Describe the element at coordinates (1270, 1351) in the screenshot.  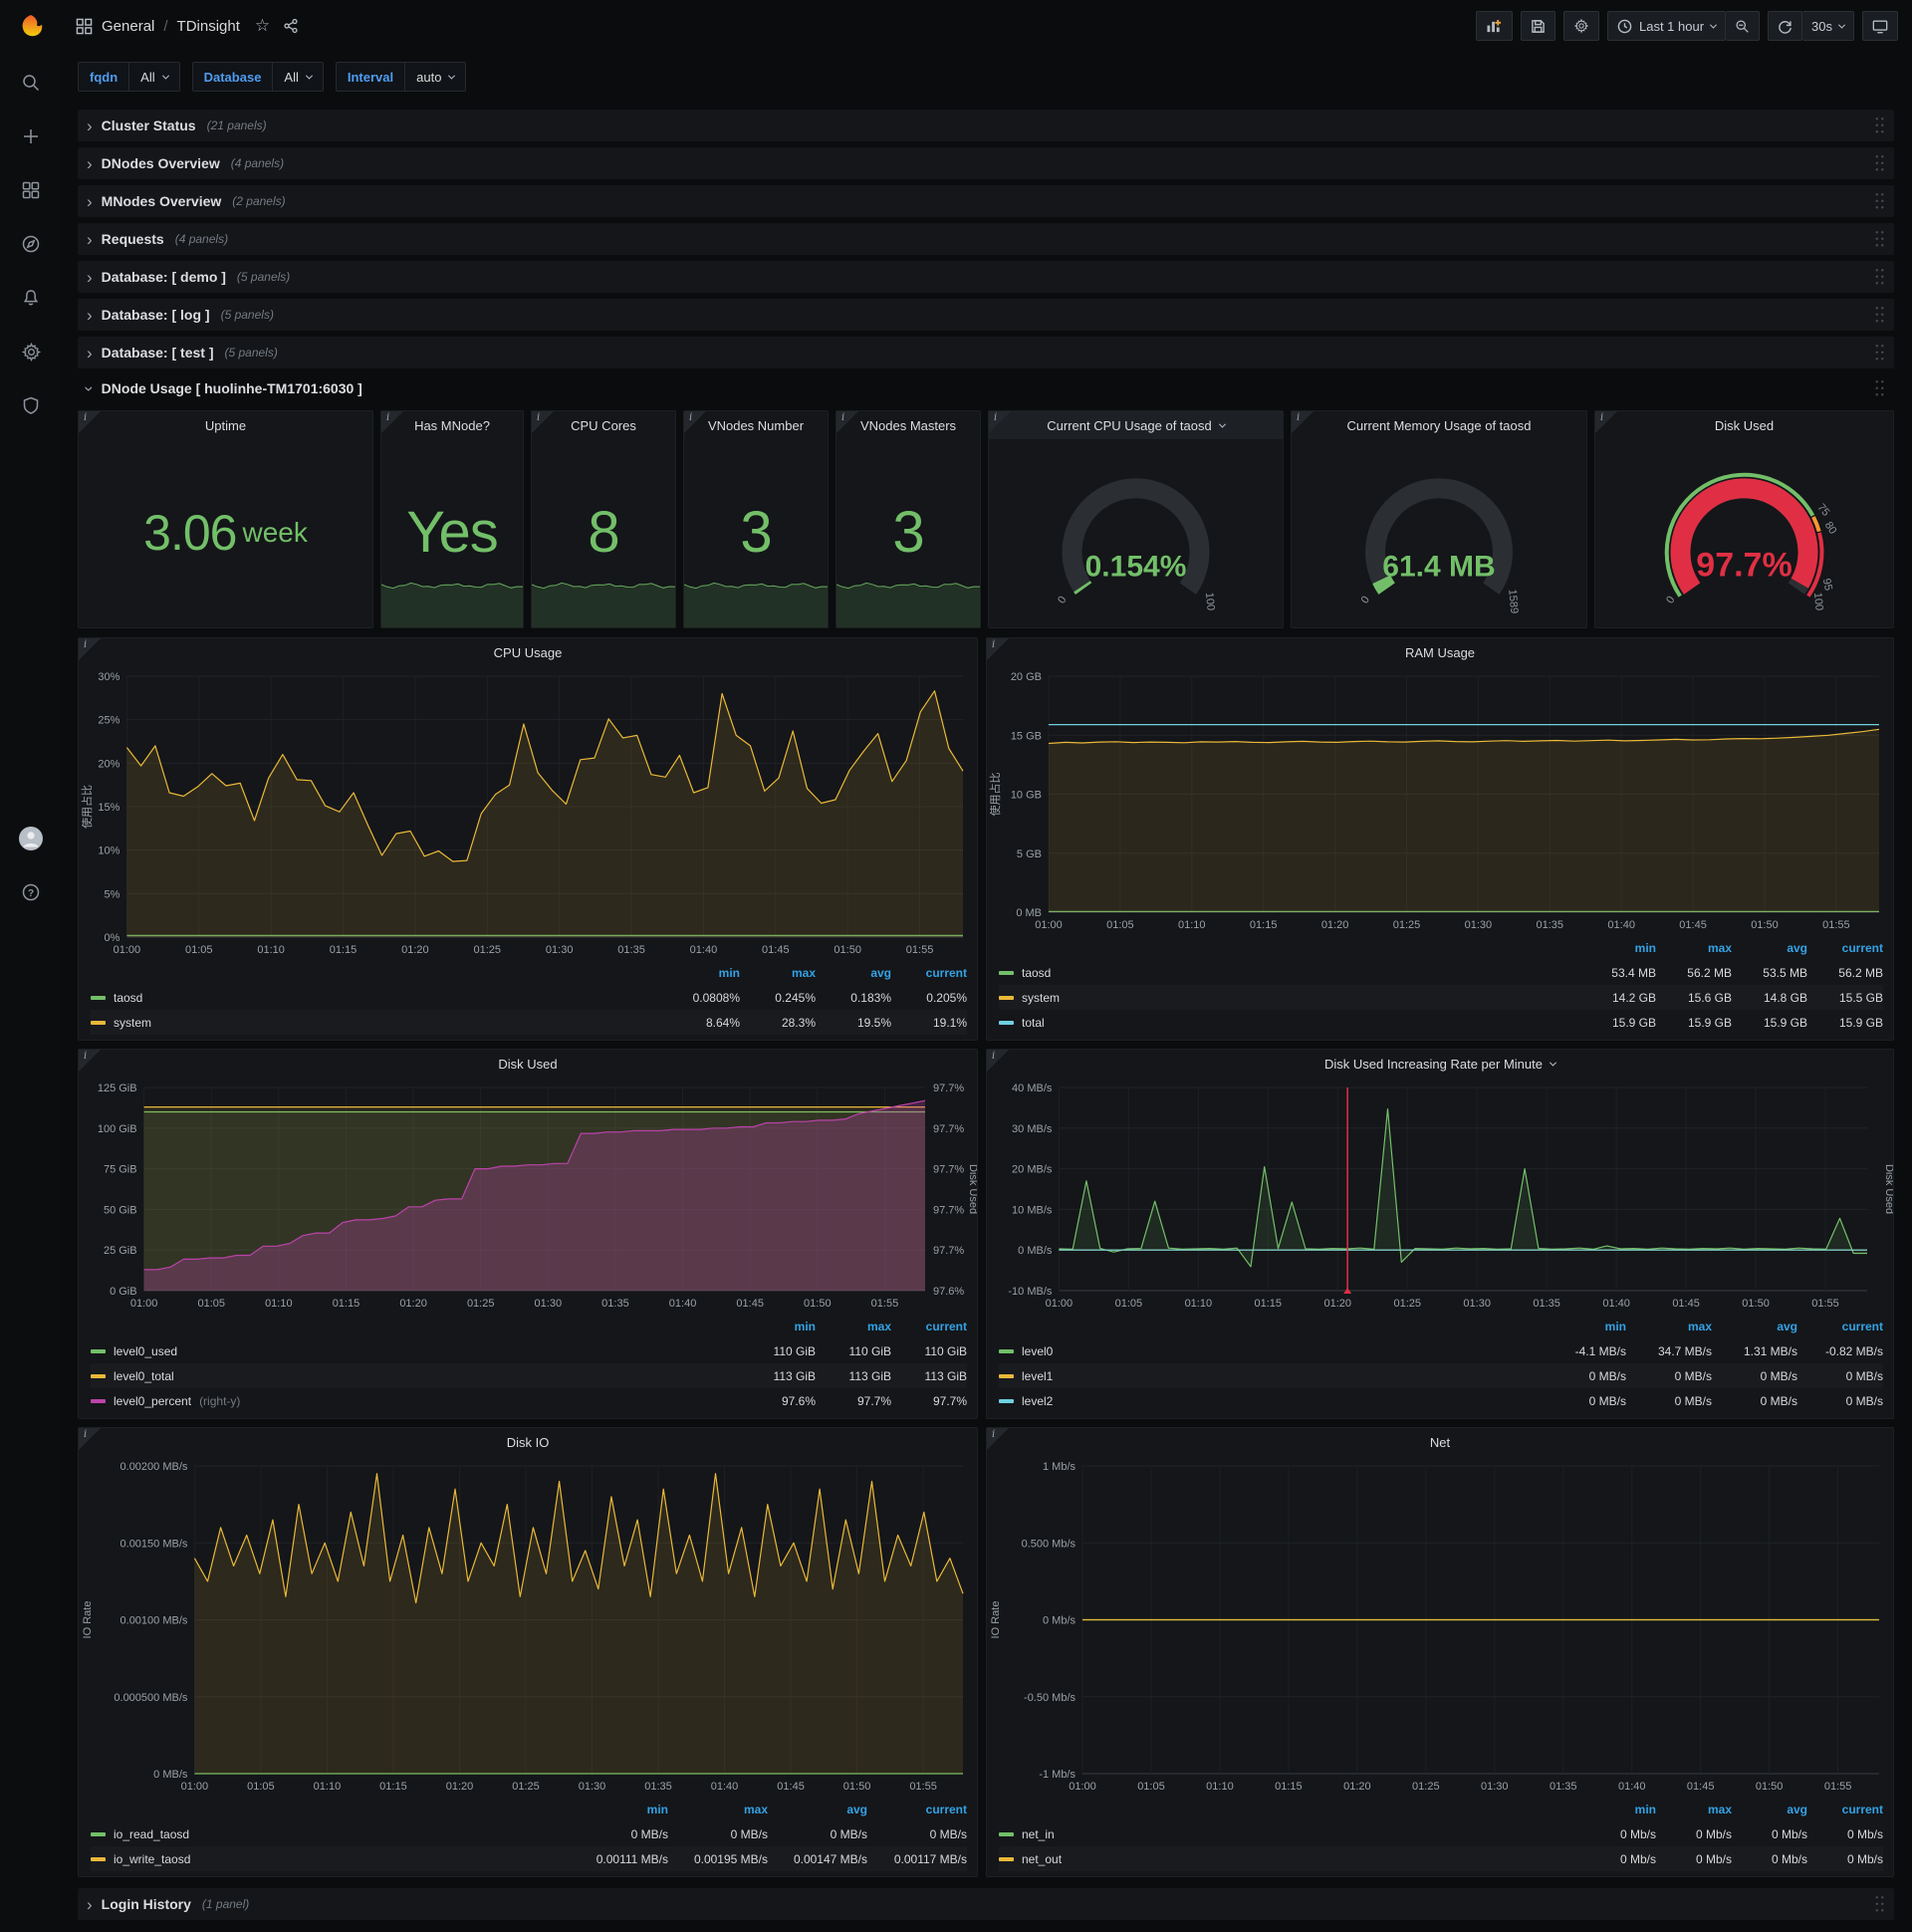
I see `legend-series-level0: level0` at that location.